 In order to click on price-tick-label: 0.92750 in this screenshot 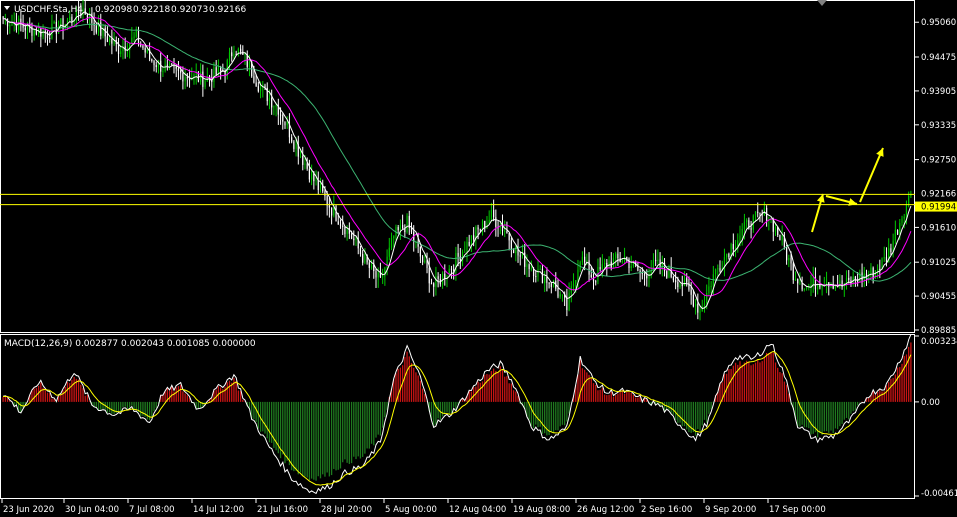, I will do `click(938, 161)`.